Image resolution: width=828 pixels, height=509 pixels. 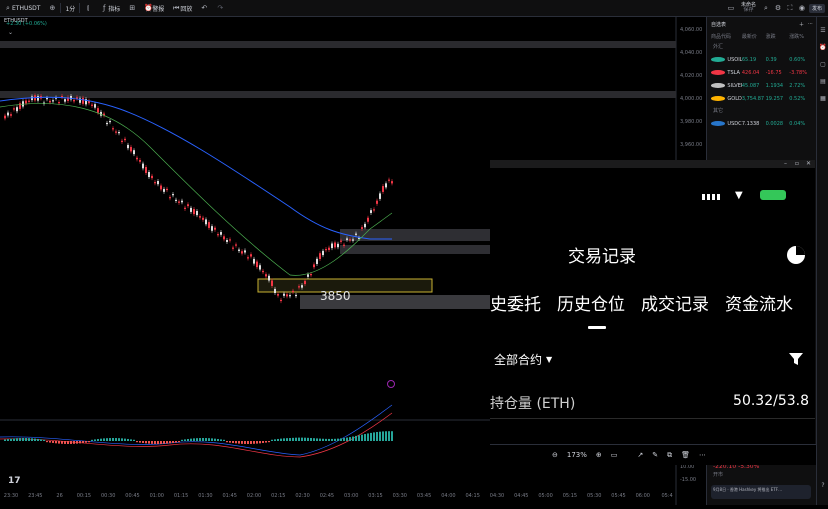 What do you see at coordinates (204, 8) in the screenshot?
I see `undo-button: ↶` at bounding box center [204, 8].